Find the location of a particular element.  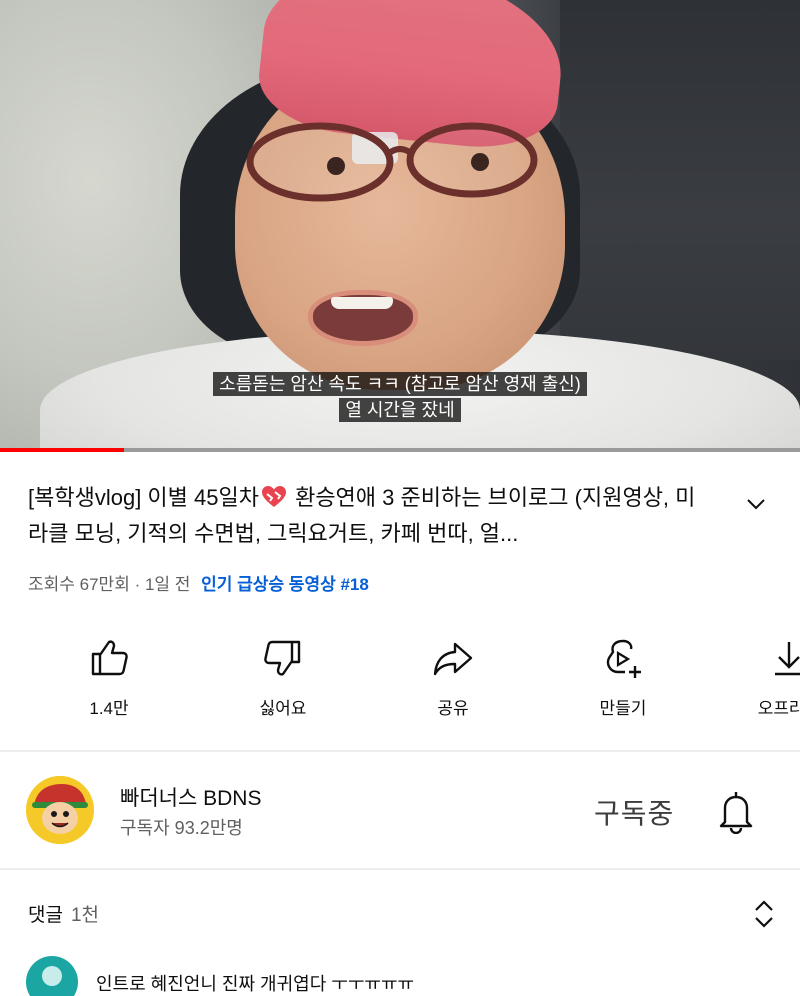

thumbs-up-icon is located at coordinates (109, 658).